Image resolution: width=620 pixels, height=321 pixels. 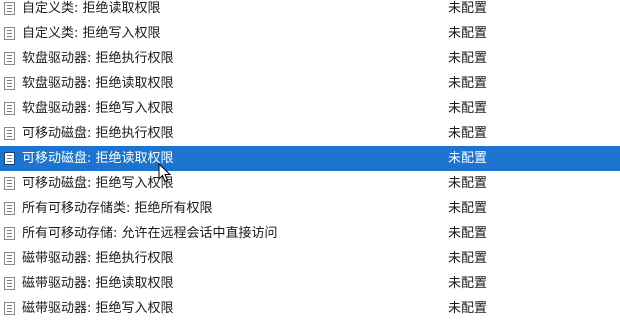 What do you see at coordinates (310, 233) in the screenshot?
I see `policy-row-all-removable-remote-access: 所有可移动存储: 允许在远程会话中直接访问 未配置` at bounding box center [310, 233].